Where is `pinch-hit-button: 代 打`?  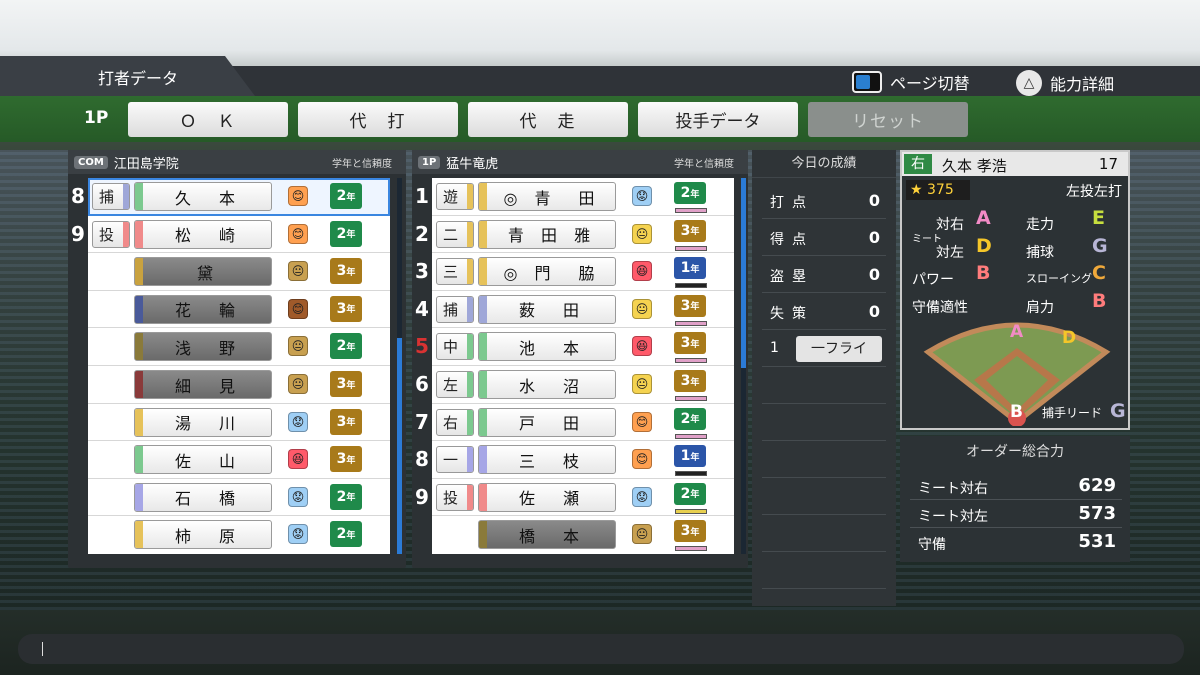
pinch-hit-button: 代 打 is located at coordinates (378, 119).